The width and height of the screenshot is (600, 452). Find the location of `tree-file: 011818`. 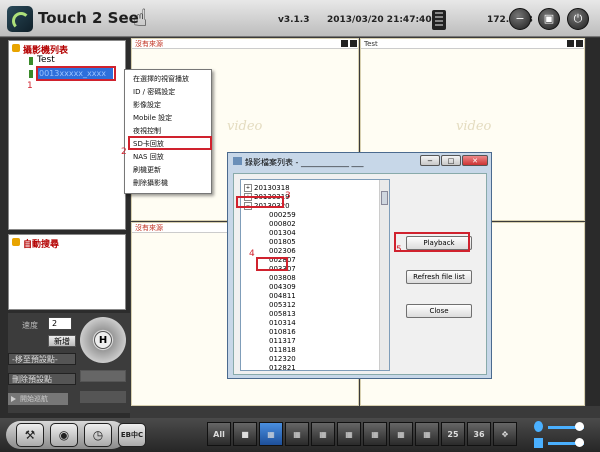

tree-file: 011818 is located at coordinates (282, 350).